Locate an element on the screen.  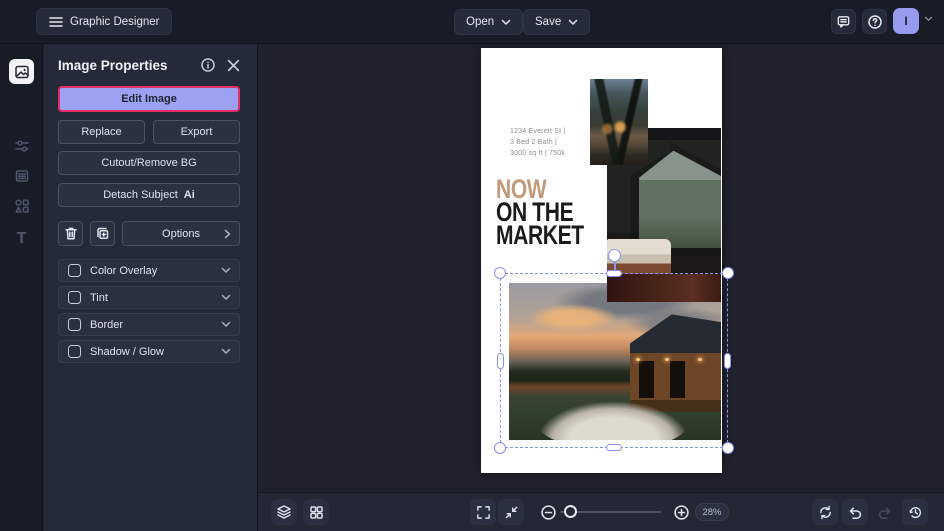
headline-text: NOW ON THE MARKET is located at coordinates (540, 212).